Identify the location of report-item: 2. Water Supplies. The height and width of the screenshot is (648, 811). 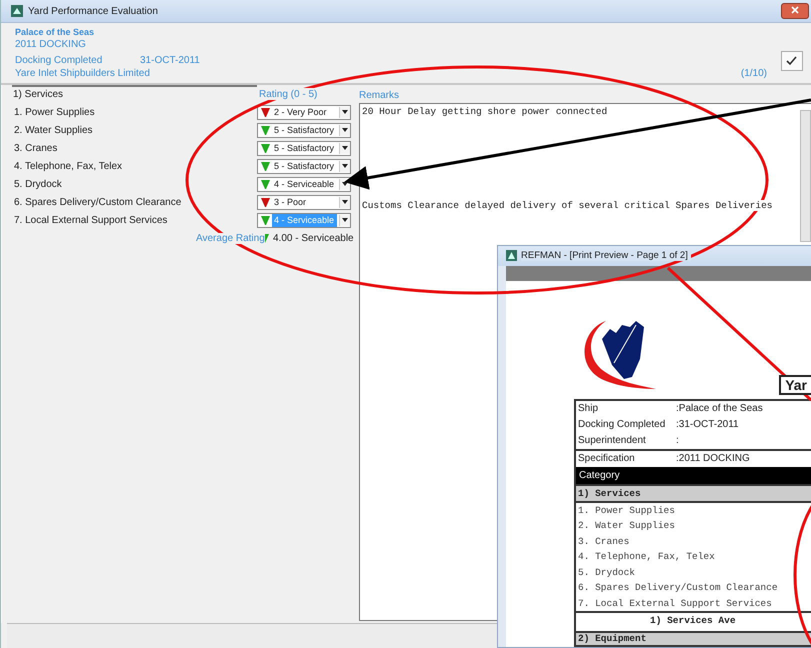
(626, 526).